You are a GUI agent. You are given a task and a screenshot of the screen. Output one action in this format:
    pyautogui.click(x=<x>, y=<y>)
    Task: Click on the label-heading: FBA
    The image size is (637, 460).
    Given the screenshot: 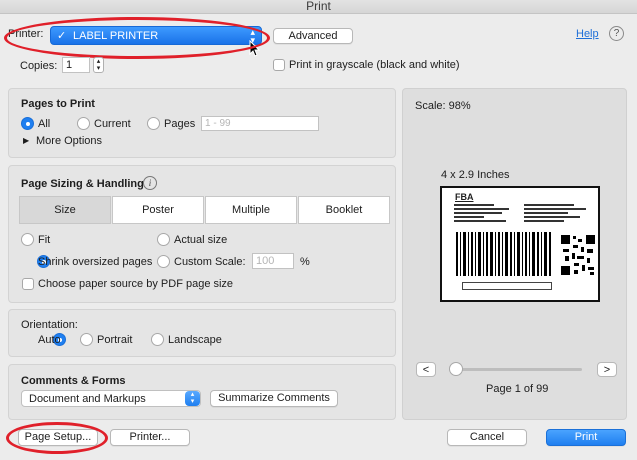 What is the action you would take?
    pyautogui.click(x=464, y=197)
    